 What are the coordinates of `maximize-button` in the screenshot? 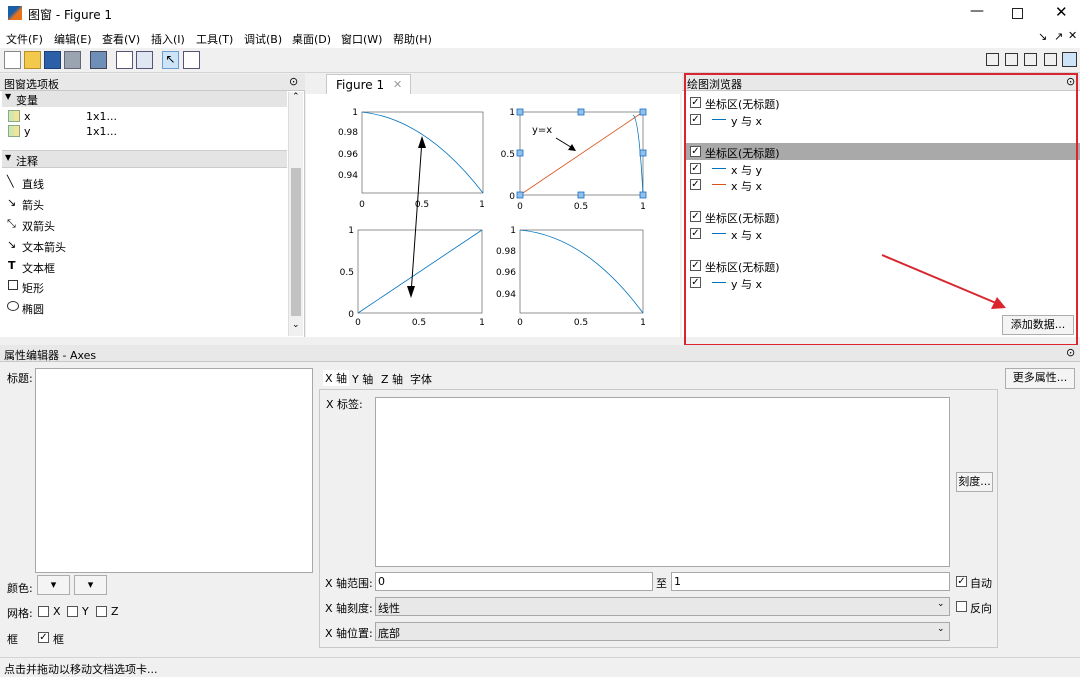 It's located at (1017, 13).